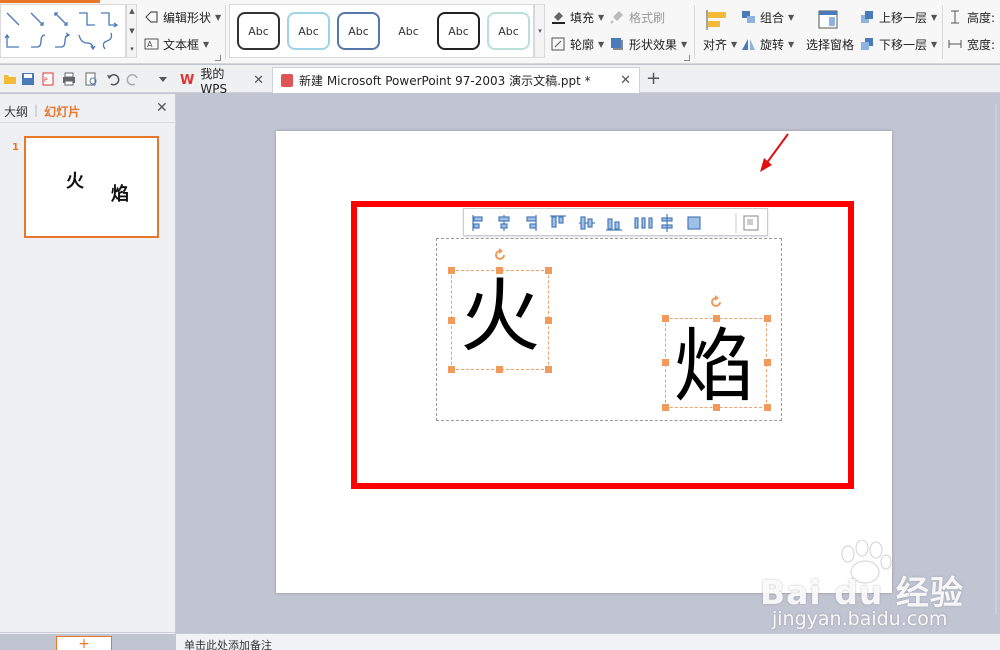 The width and height of the screenshot is (1000, 650). What do you see at coordinates (767, 44) in the screenshot?
I see `rotate-button: 旋转 ▼` at bounding box center [767, 44].